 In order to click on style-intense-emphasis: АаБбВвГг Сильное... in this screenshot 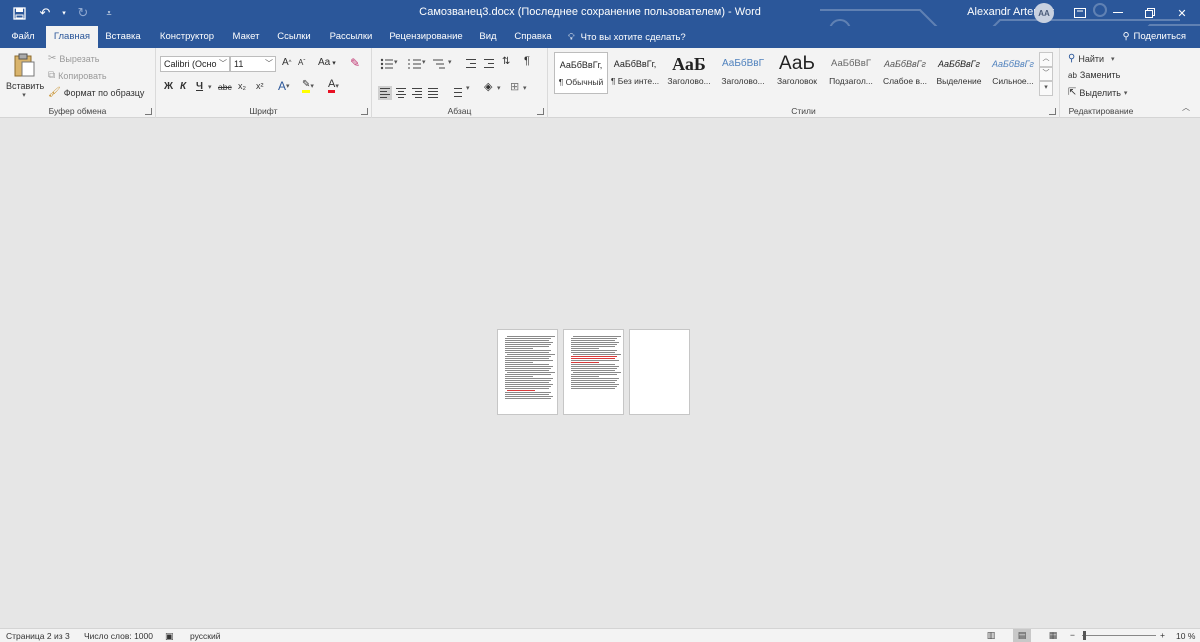, I will do `click(1013, 73)`.